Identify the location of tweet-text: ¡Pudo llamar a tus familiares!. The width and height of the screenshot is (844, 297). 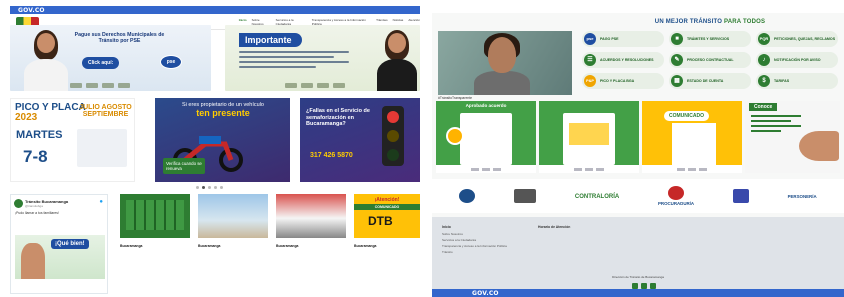
(37, 213).